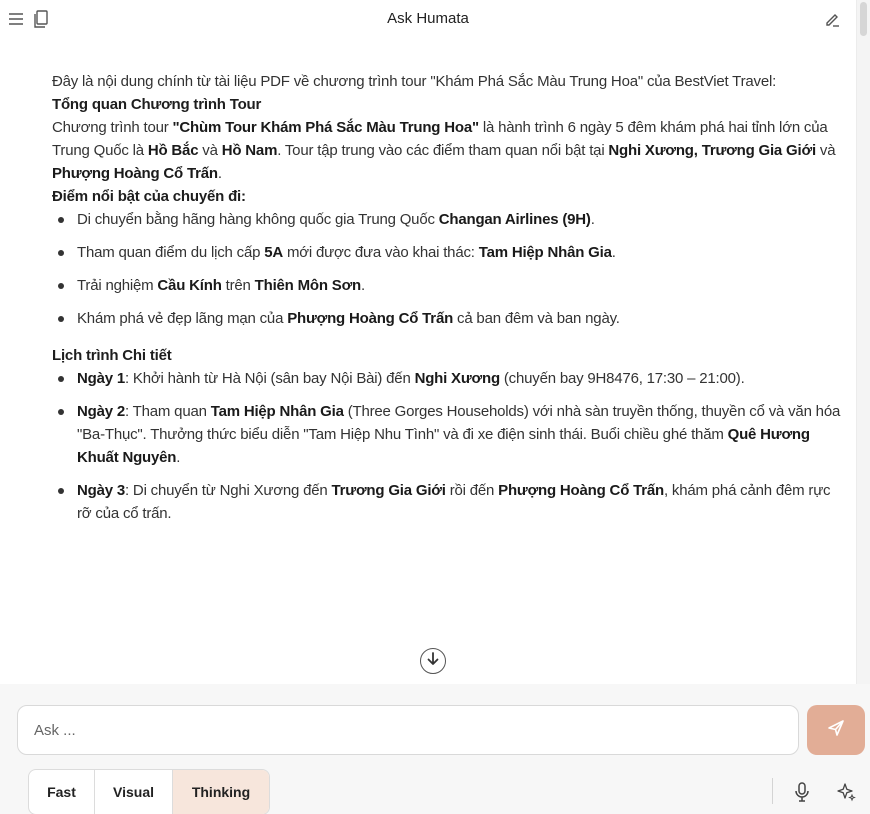 This screenshot has height=814, width=870. I want to click on top-bar: Ask Humata, so click(428, 19).